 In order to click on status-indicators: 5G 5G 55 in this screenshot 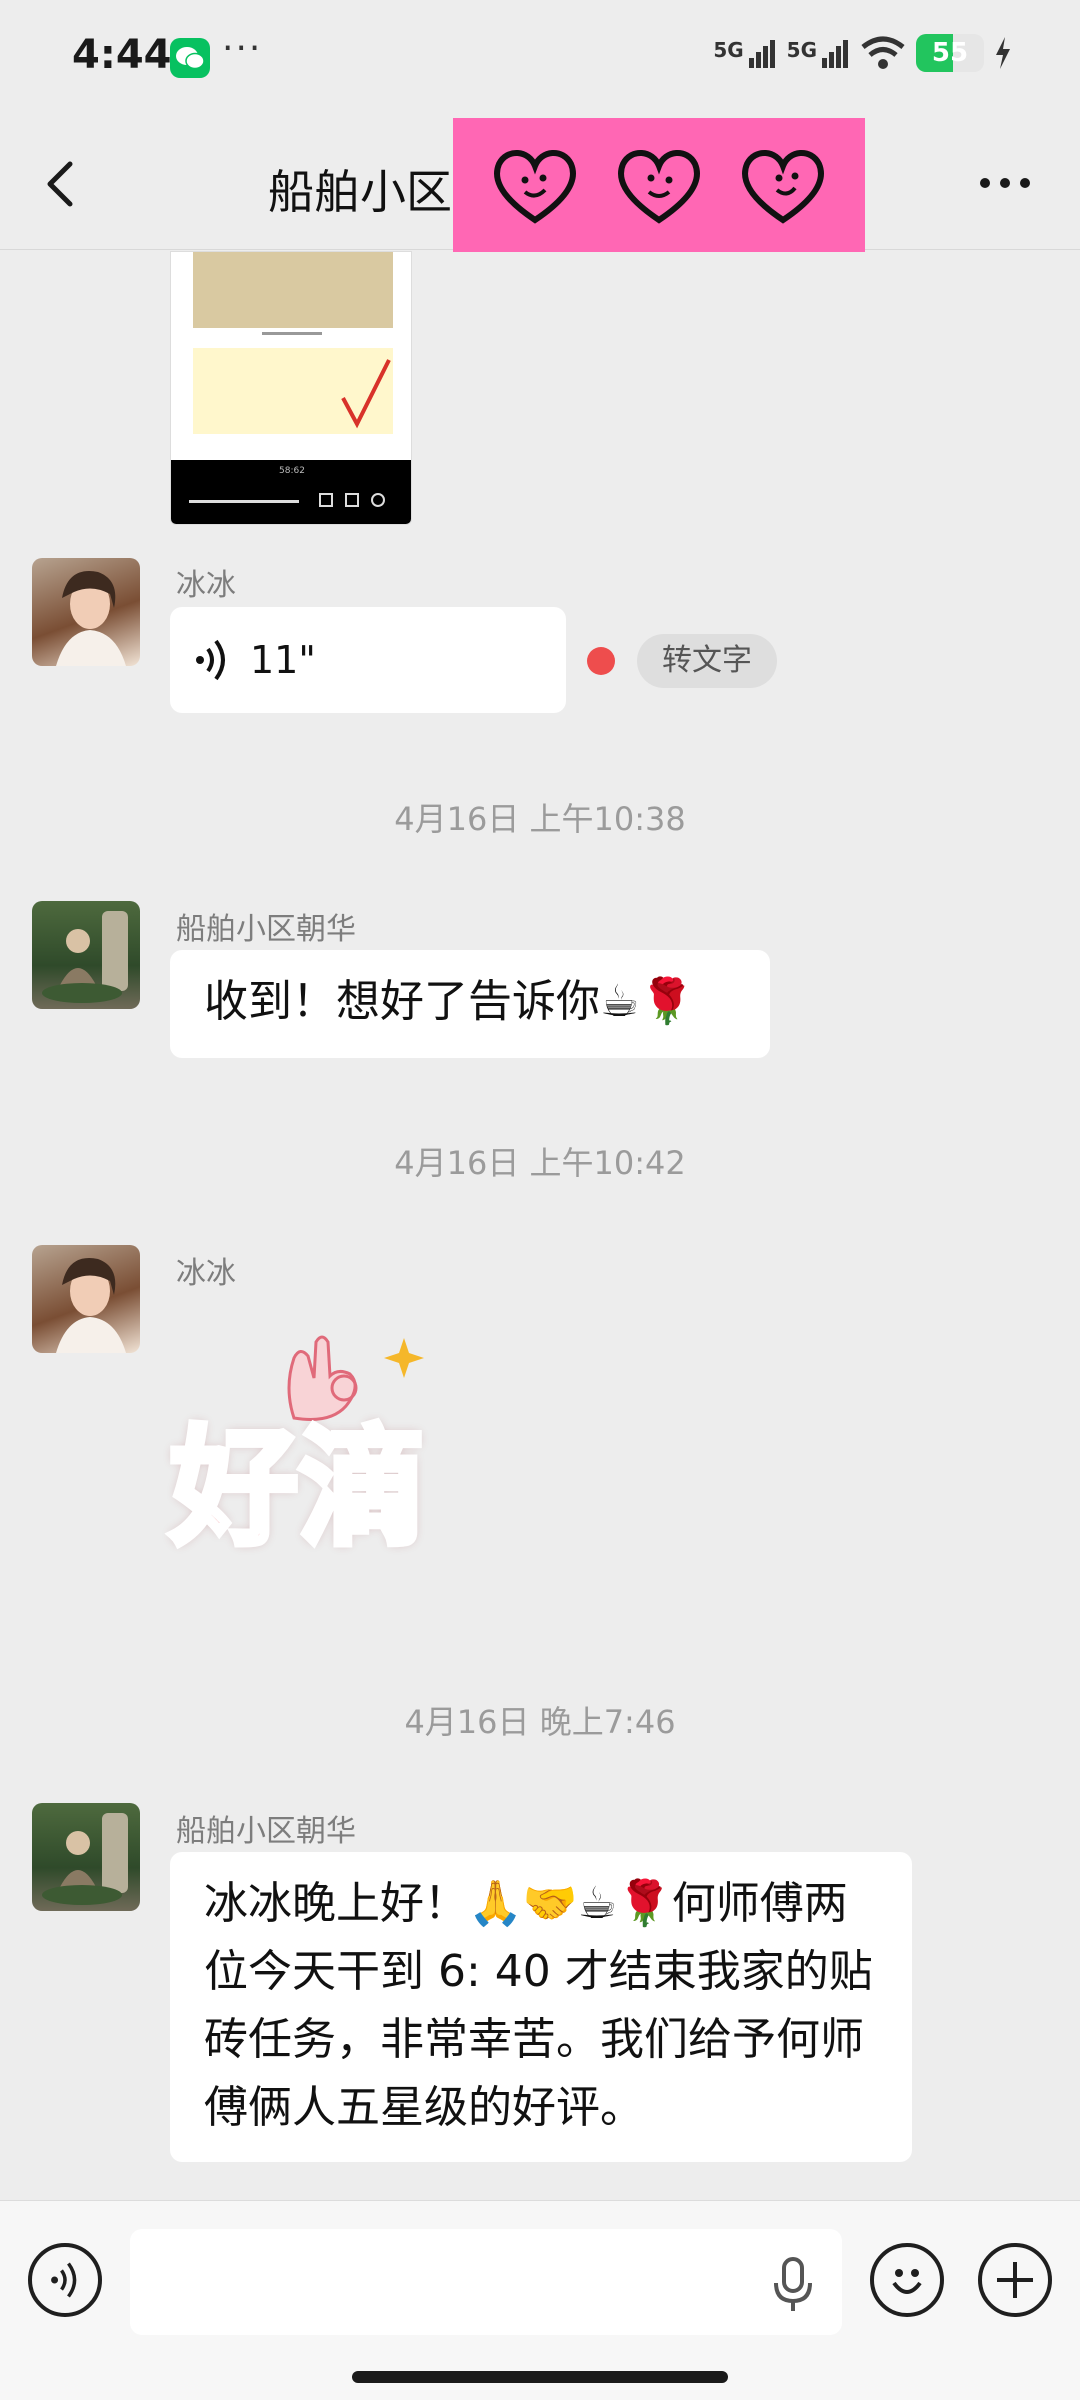, I will do `click(862, 53)`.